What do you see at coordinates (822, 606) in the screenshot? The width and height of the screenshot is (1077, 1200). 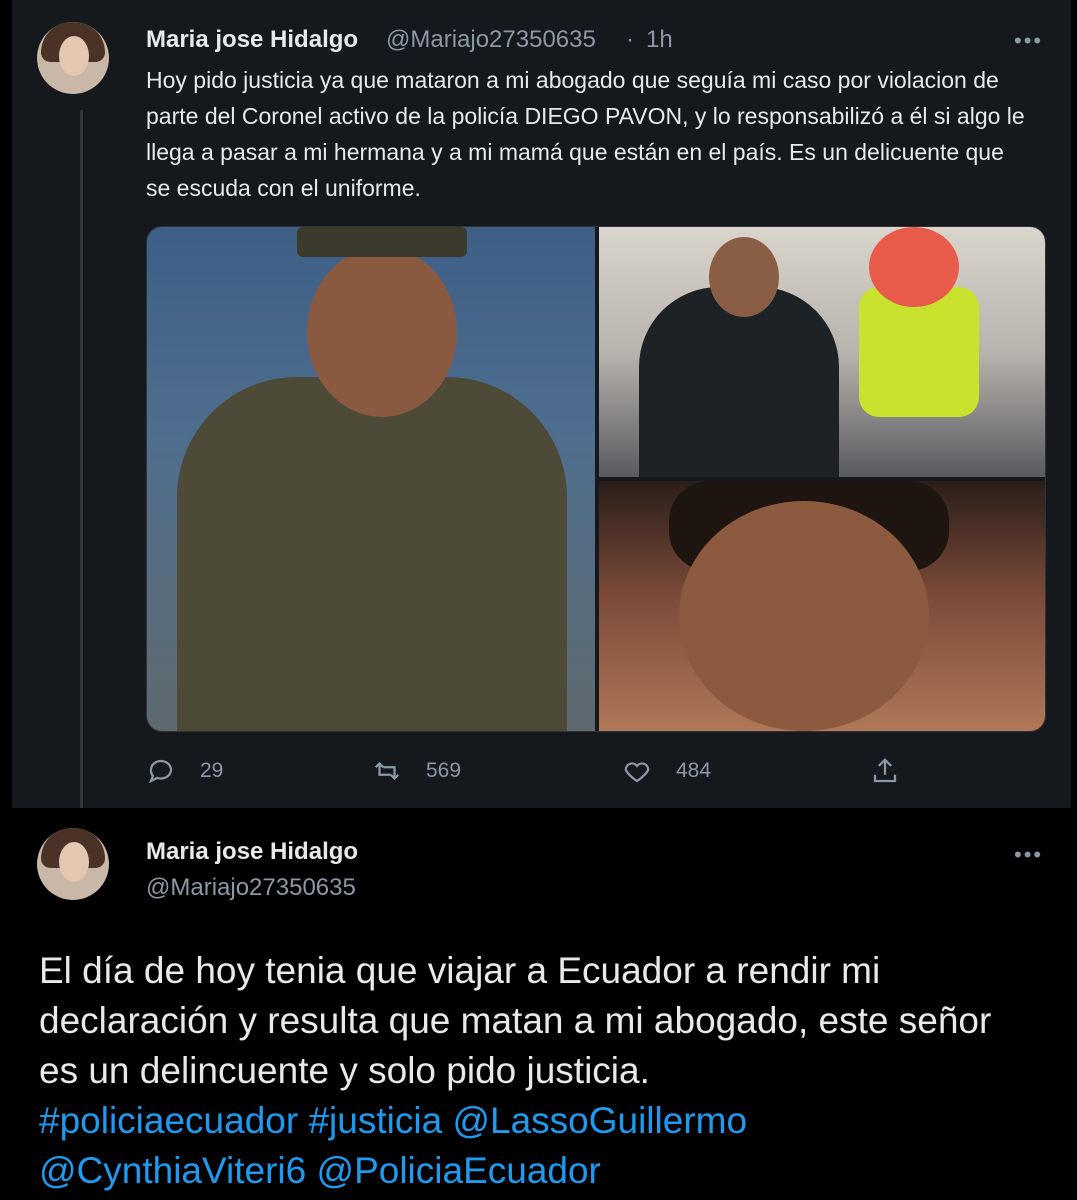 I see `photo-lawyer` at bounding box center [822, 606].